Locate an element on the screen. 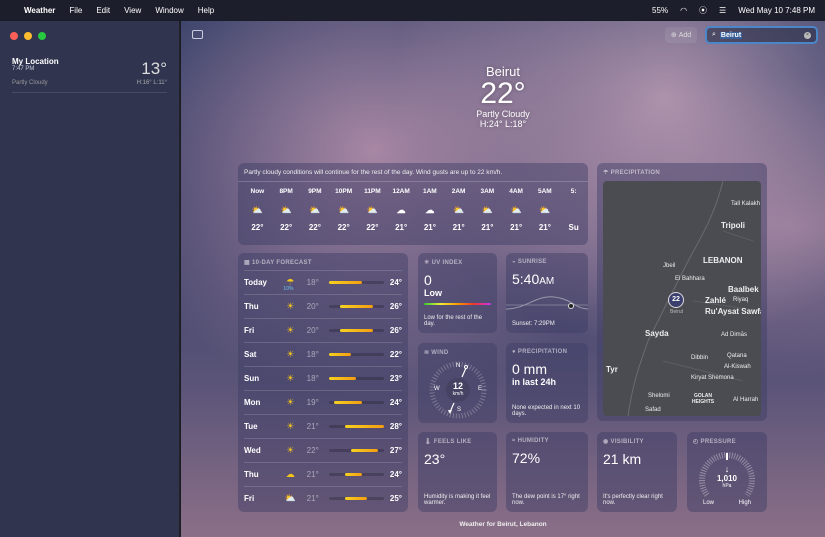 The width and height of the screenshot is (825, 537). wind-title: WIND is located at coordinates (440, 353).